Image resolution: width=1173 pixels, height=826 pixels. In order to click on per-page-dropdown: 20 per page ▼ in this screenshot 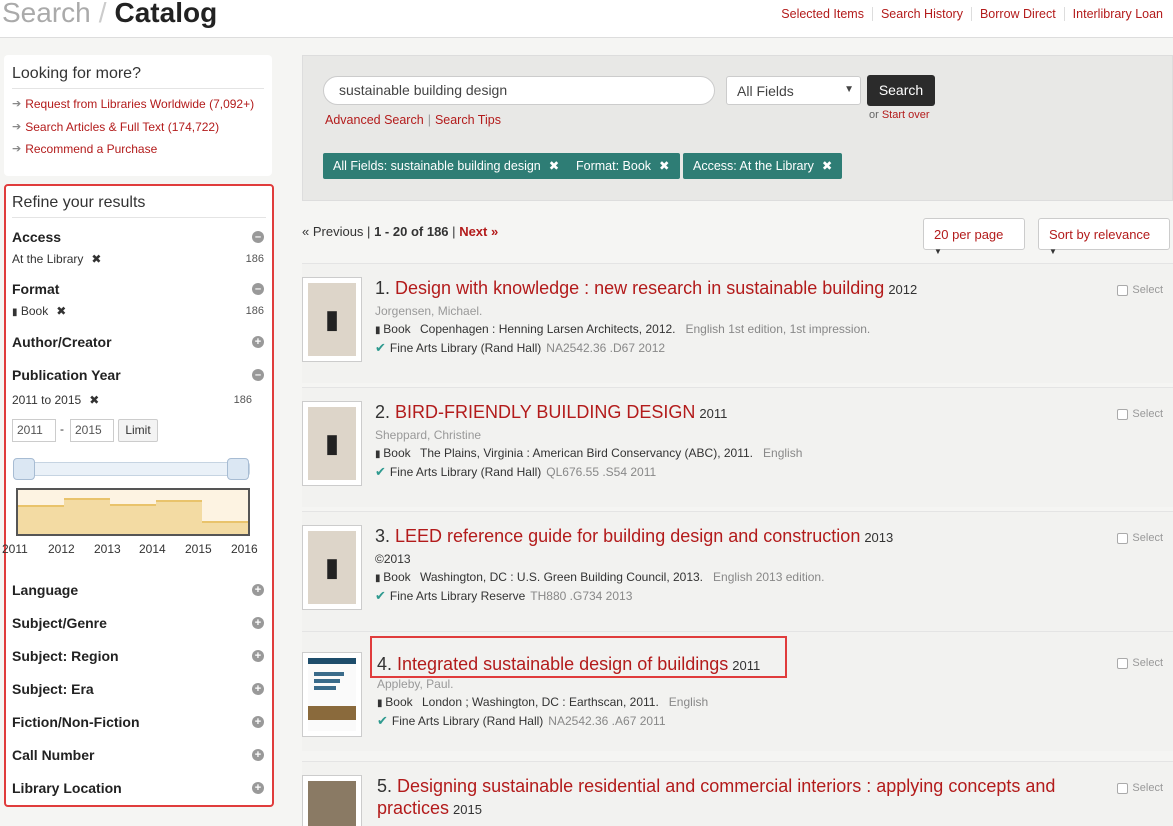, I will do `click(974, 237)`.